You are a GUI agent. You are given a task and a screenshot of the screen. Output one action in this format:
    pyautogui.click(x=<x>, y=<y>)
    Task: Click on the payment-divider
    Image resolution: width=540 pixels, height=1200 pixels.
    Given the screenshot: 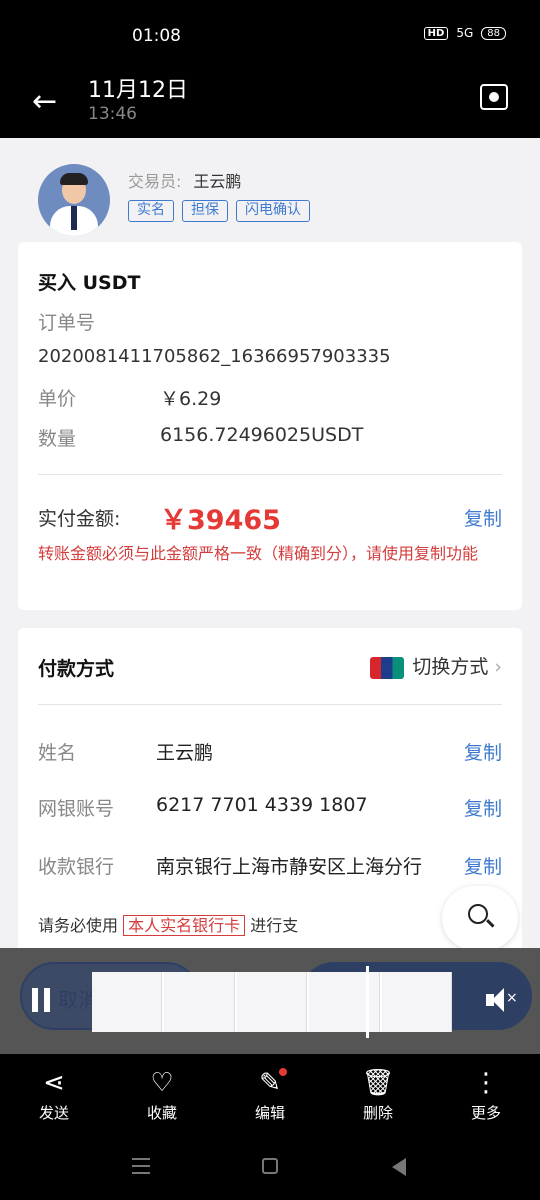 What is the action you would take?
    pyautogui.click(x=270, y=704)
    